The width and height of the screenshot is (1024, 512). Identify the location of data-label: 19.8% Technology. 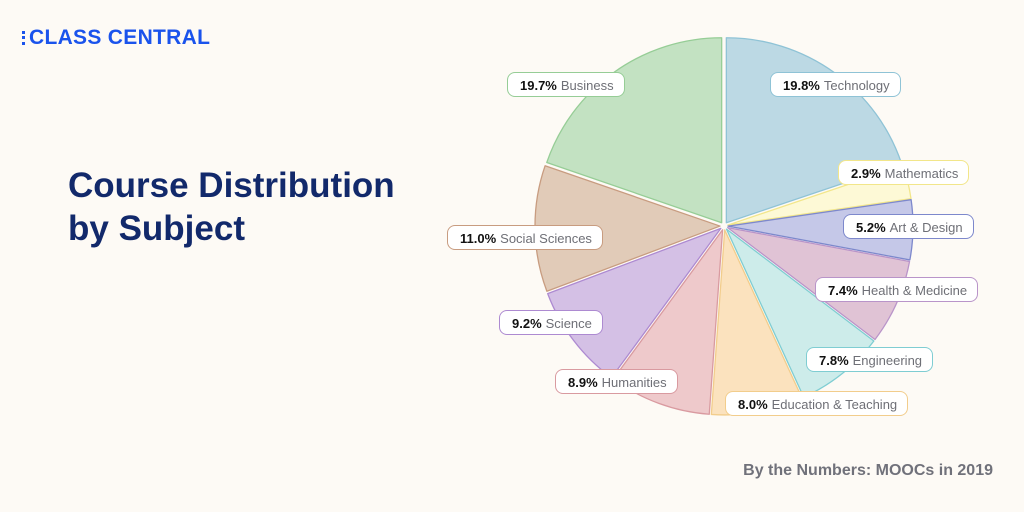
(835, 84).